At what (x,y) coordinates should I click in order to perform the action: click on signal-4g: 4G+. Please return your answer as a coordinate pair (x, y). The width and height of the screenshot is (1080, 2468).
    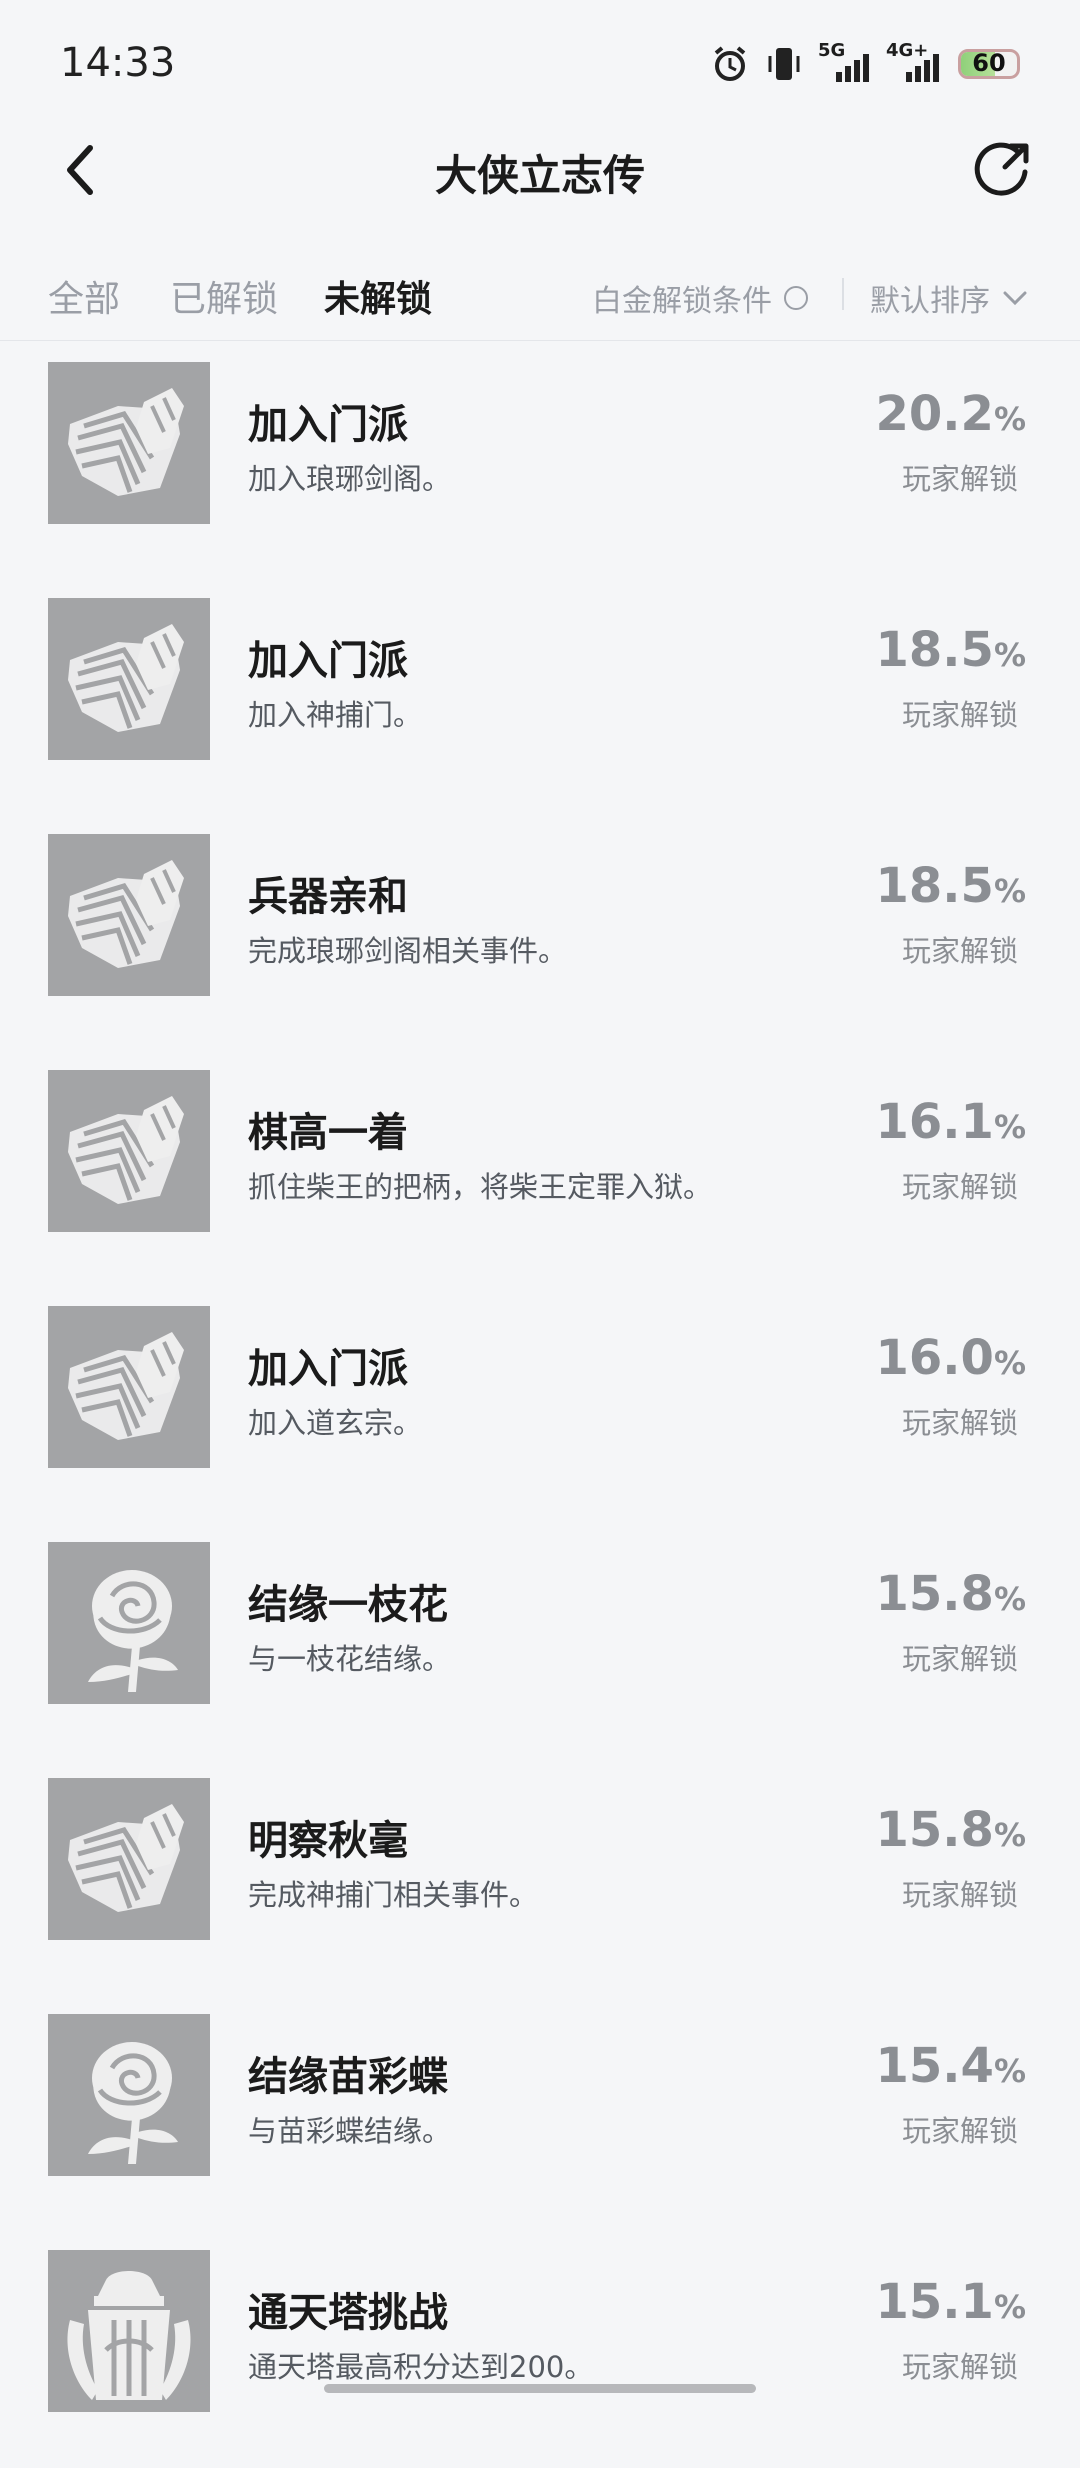
    Looking at the image, I should click on (915, 62).